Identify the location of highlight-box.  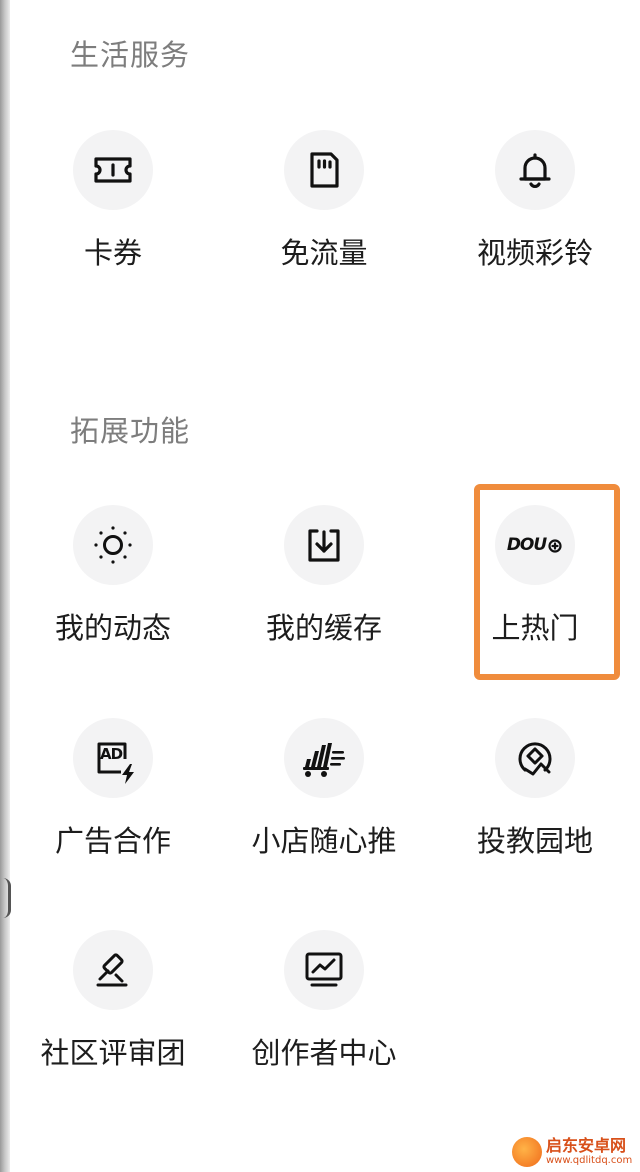
(547, 582).